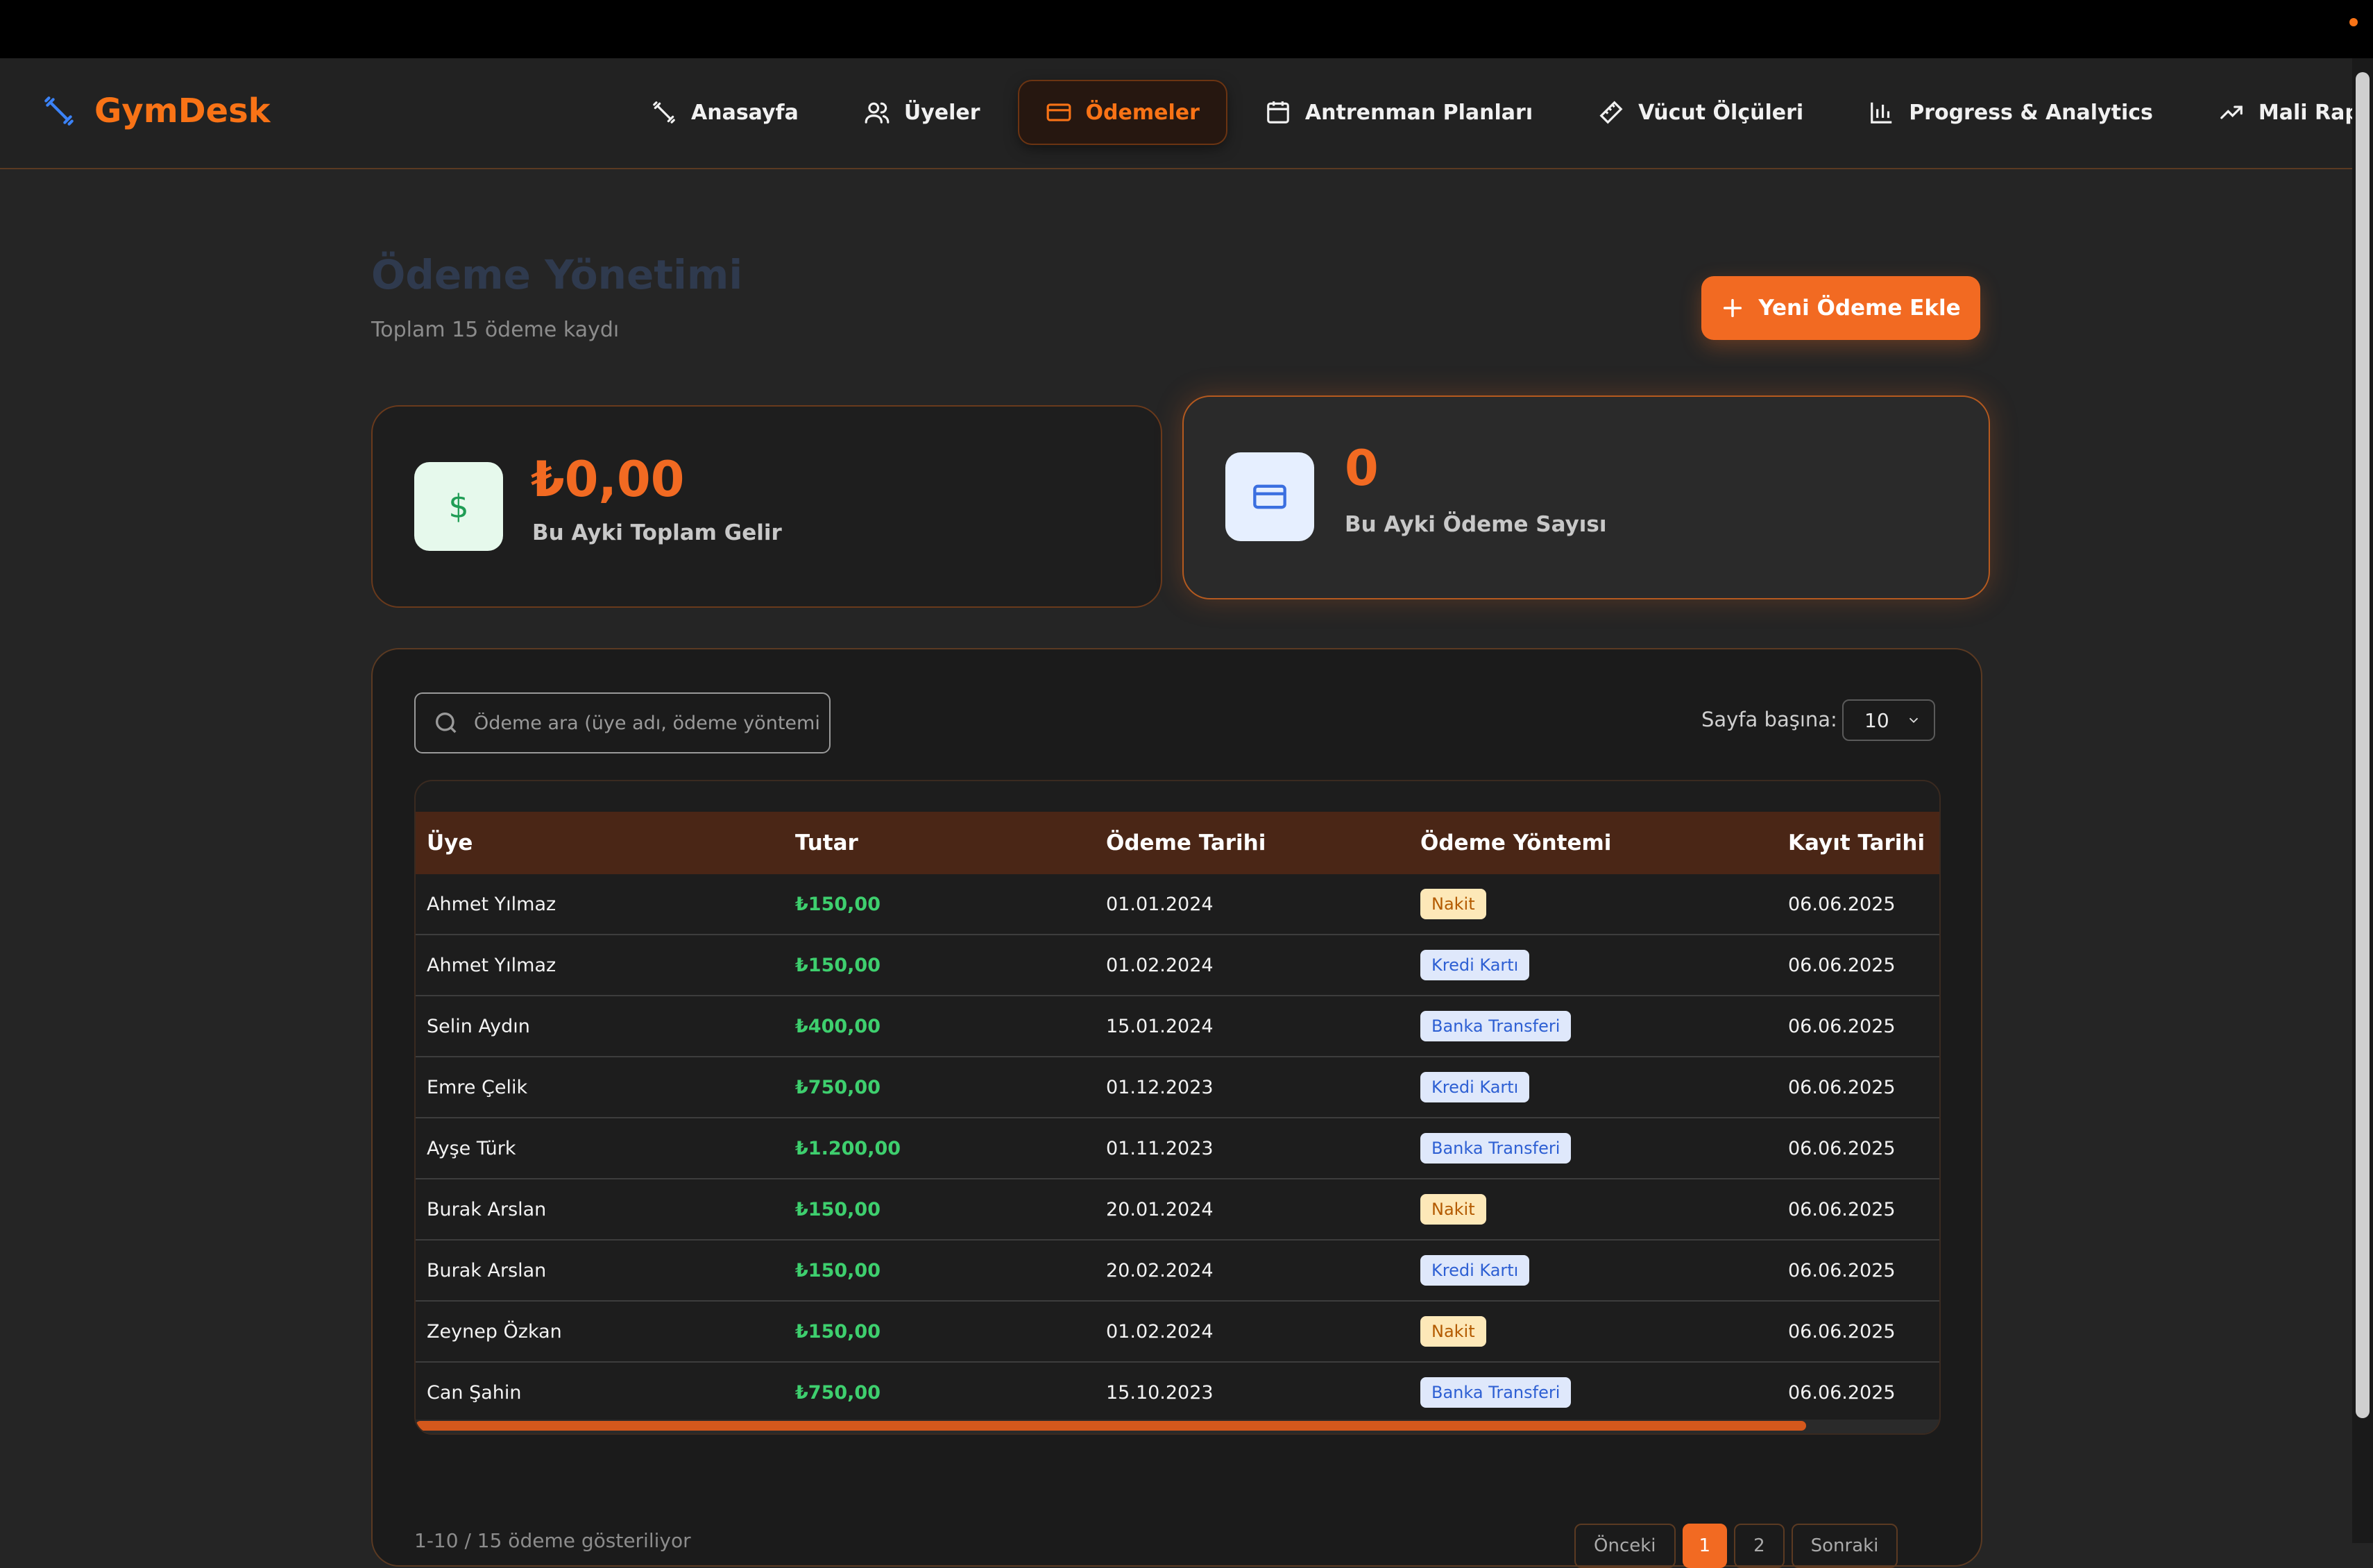 The width and height of the screenshot is (2373, 1568). What do you see at coordinates (553, 1540) in the screenshot?
I see `pagination-info: 1-10 / 15 ödeme gösteriliyor` at bounding box center [553, 1540].